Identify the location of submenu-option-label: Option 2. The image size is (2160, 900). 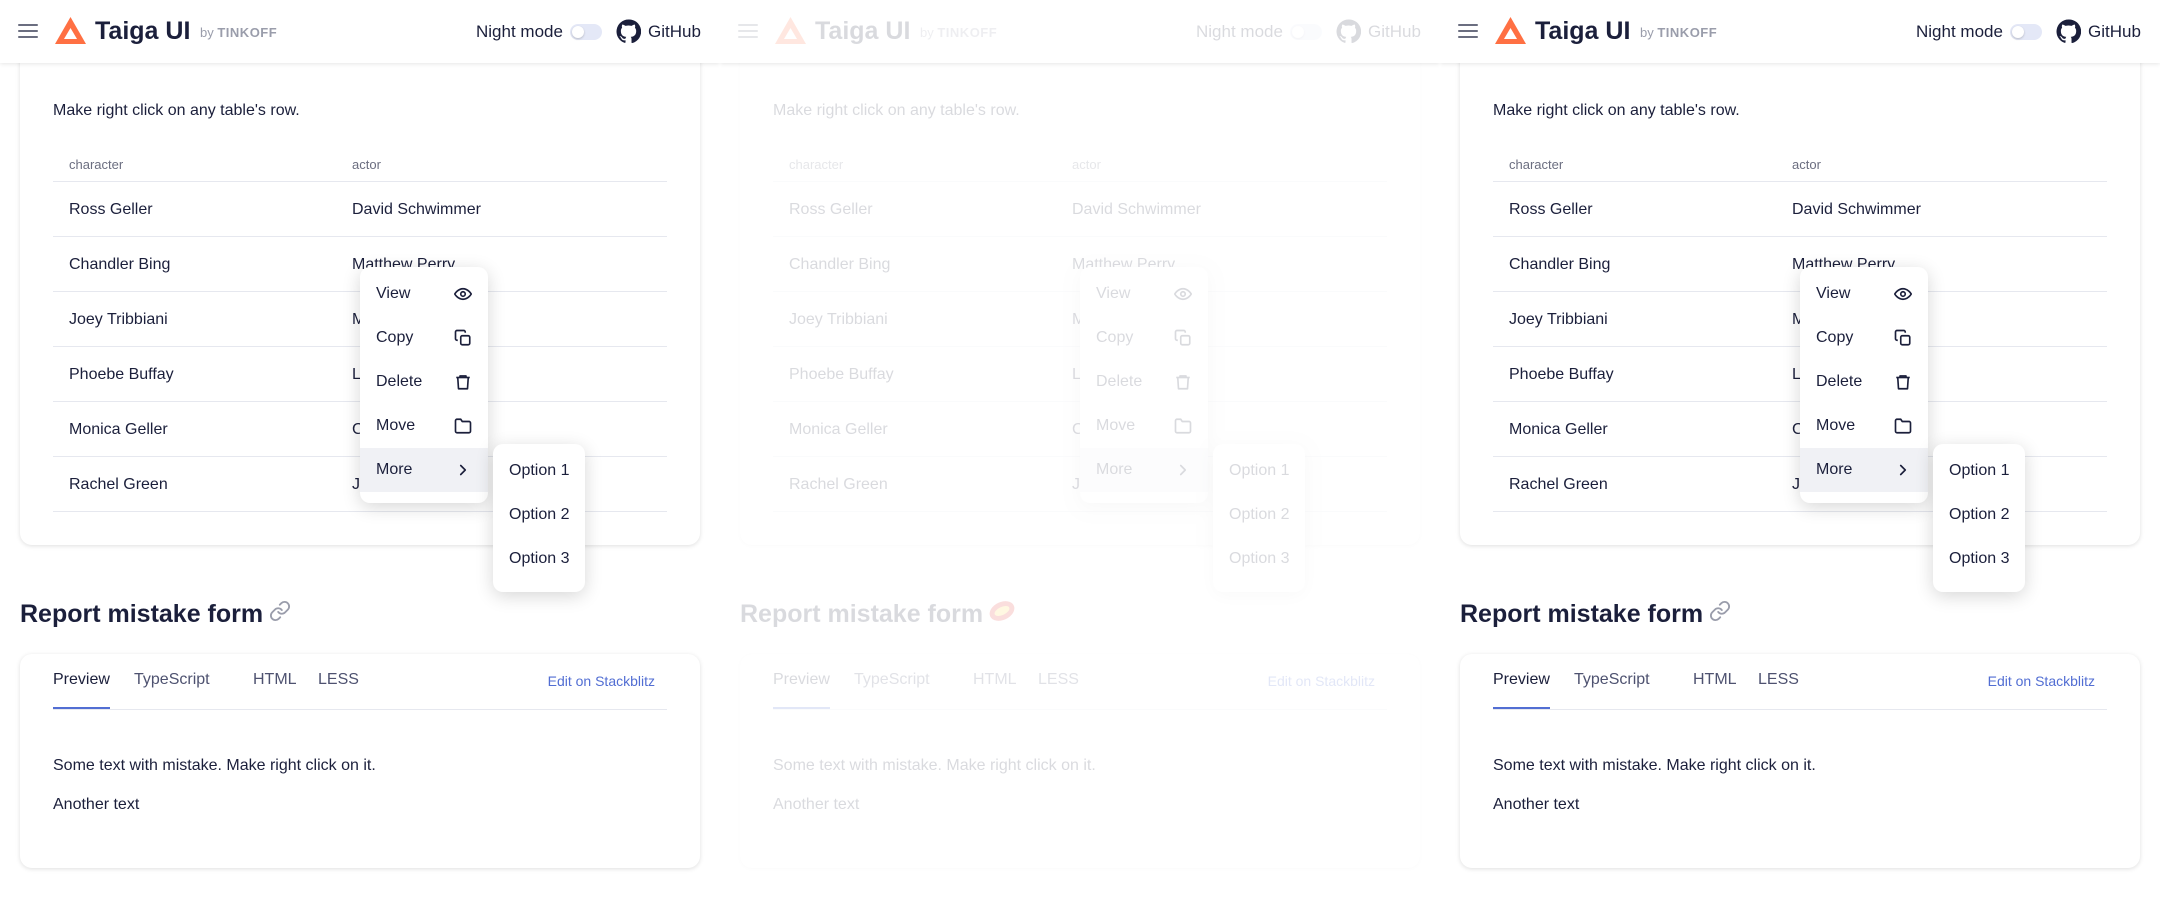
(1979, 514).